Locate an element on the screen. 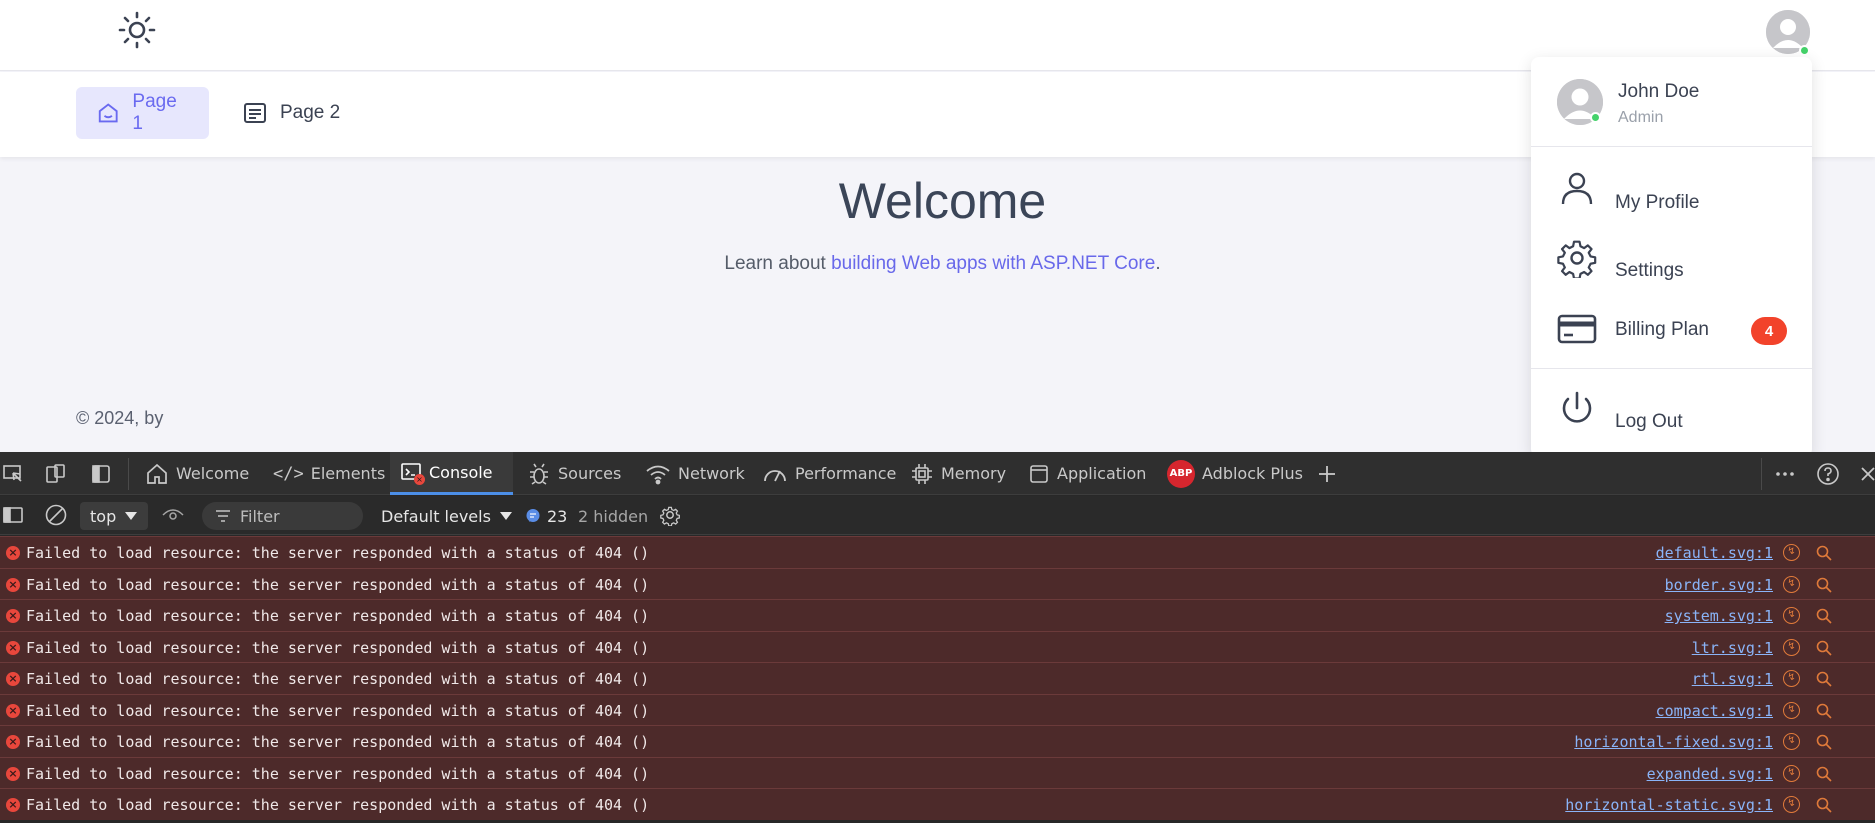  live-expression-eye-icon is located at coordinates (173, 515).